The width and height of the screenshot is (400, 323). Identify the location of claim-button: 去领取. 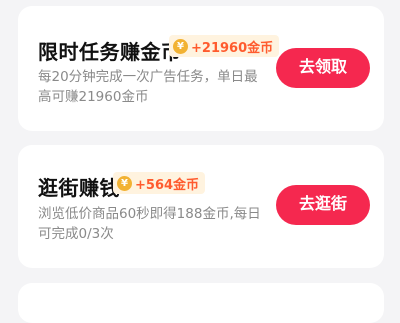
(323, 68).